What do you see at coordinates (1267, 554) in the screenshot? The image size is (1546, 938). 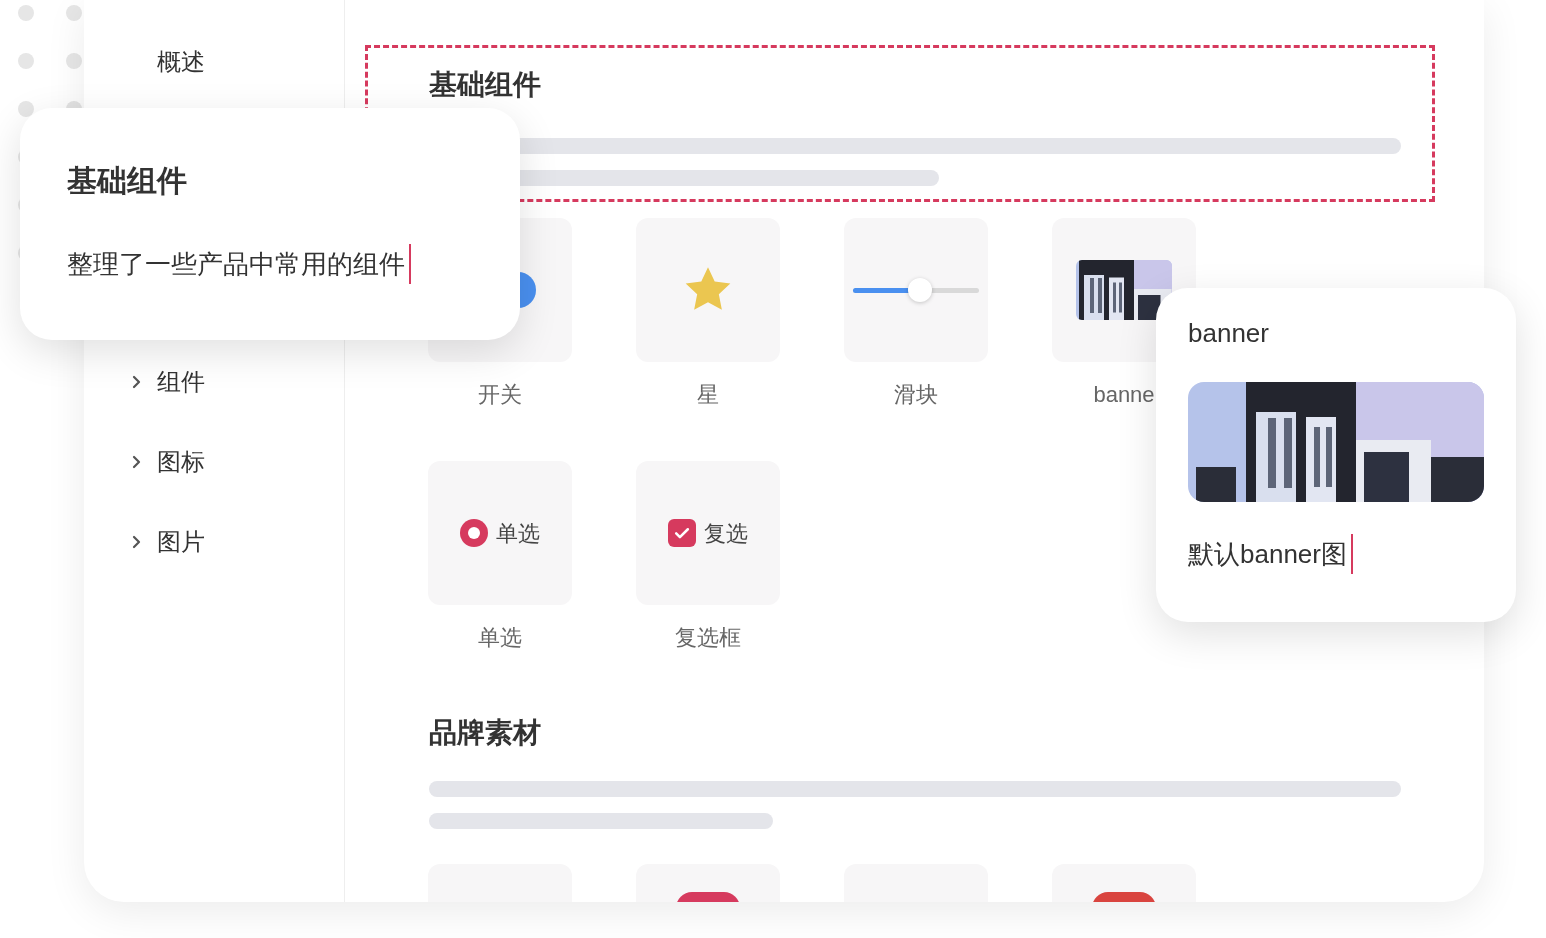 I see `popover-text: 默认banner图` at bounding box center [1267, 554].